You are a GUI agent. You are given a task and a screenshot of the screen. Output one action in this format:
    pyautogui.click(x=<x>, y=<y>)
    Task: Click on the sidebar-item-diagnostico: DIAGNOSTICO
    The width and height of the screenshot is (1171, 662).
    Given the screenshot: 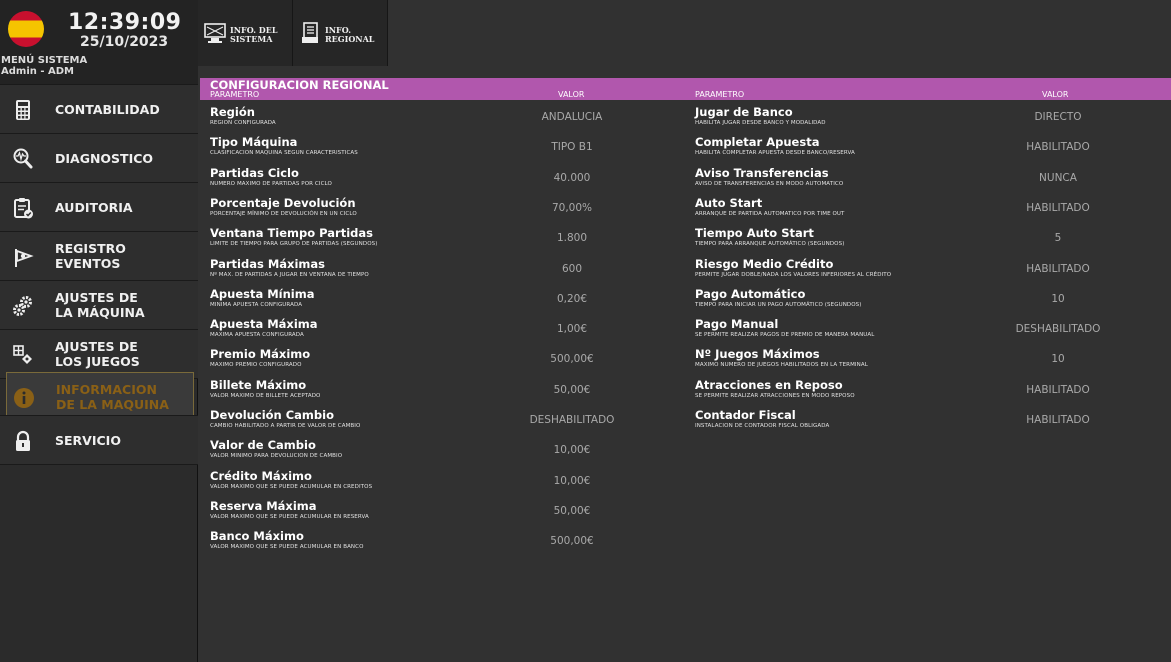 What is the action you would take?
    pyautogui.click(x=99, y=158)
    